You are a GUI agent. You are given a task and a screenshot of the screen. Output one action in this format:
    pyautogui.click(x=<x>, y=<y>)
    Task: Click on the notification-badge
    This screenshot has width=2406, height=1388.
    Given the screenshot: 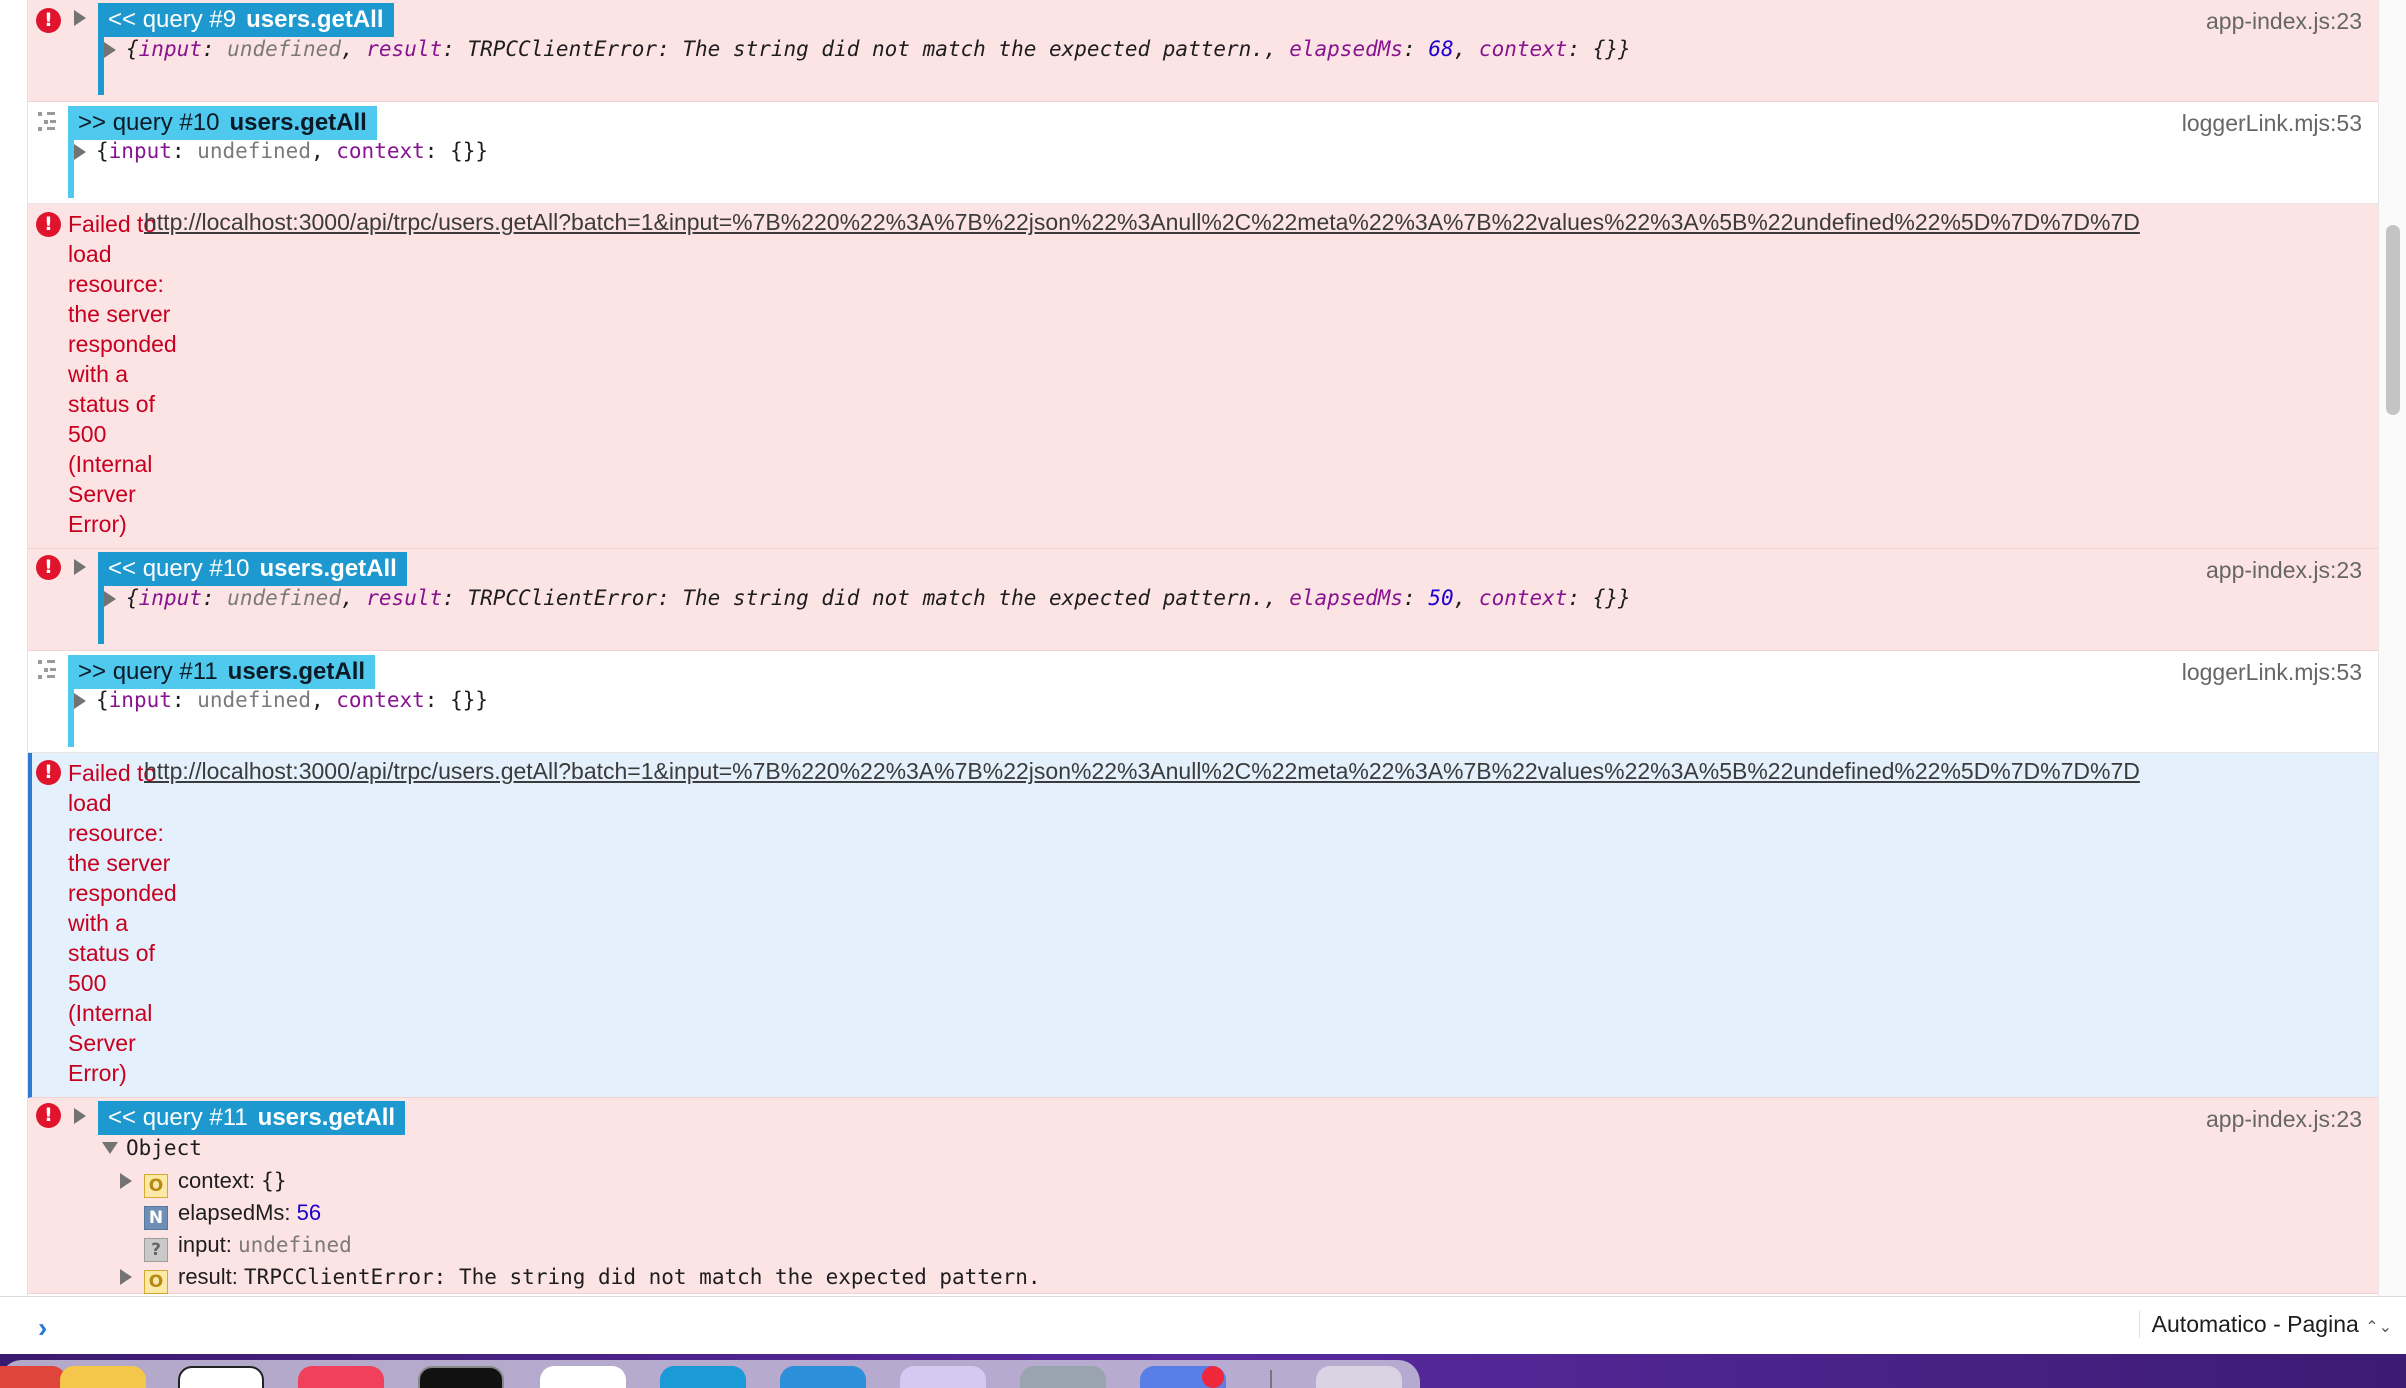 What is the action you would take?
    pyautogui.click(x=1213, y=1377)
    